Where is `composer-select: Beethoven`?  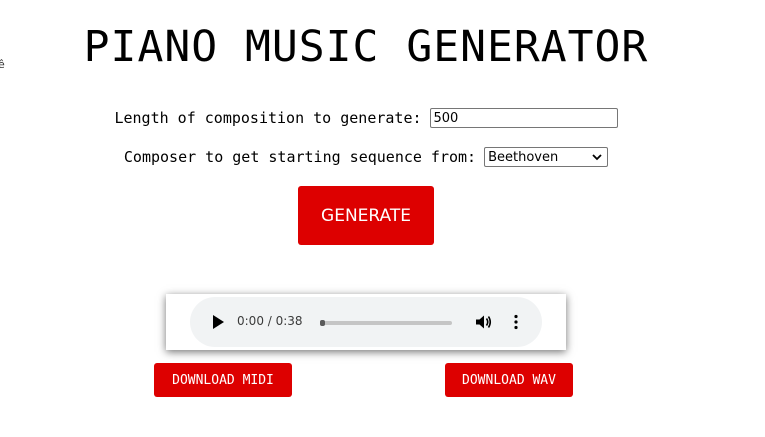 composer-select: Beethoven is located at coordinates (546, 157).